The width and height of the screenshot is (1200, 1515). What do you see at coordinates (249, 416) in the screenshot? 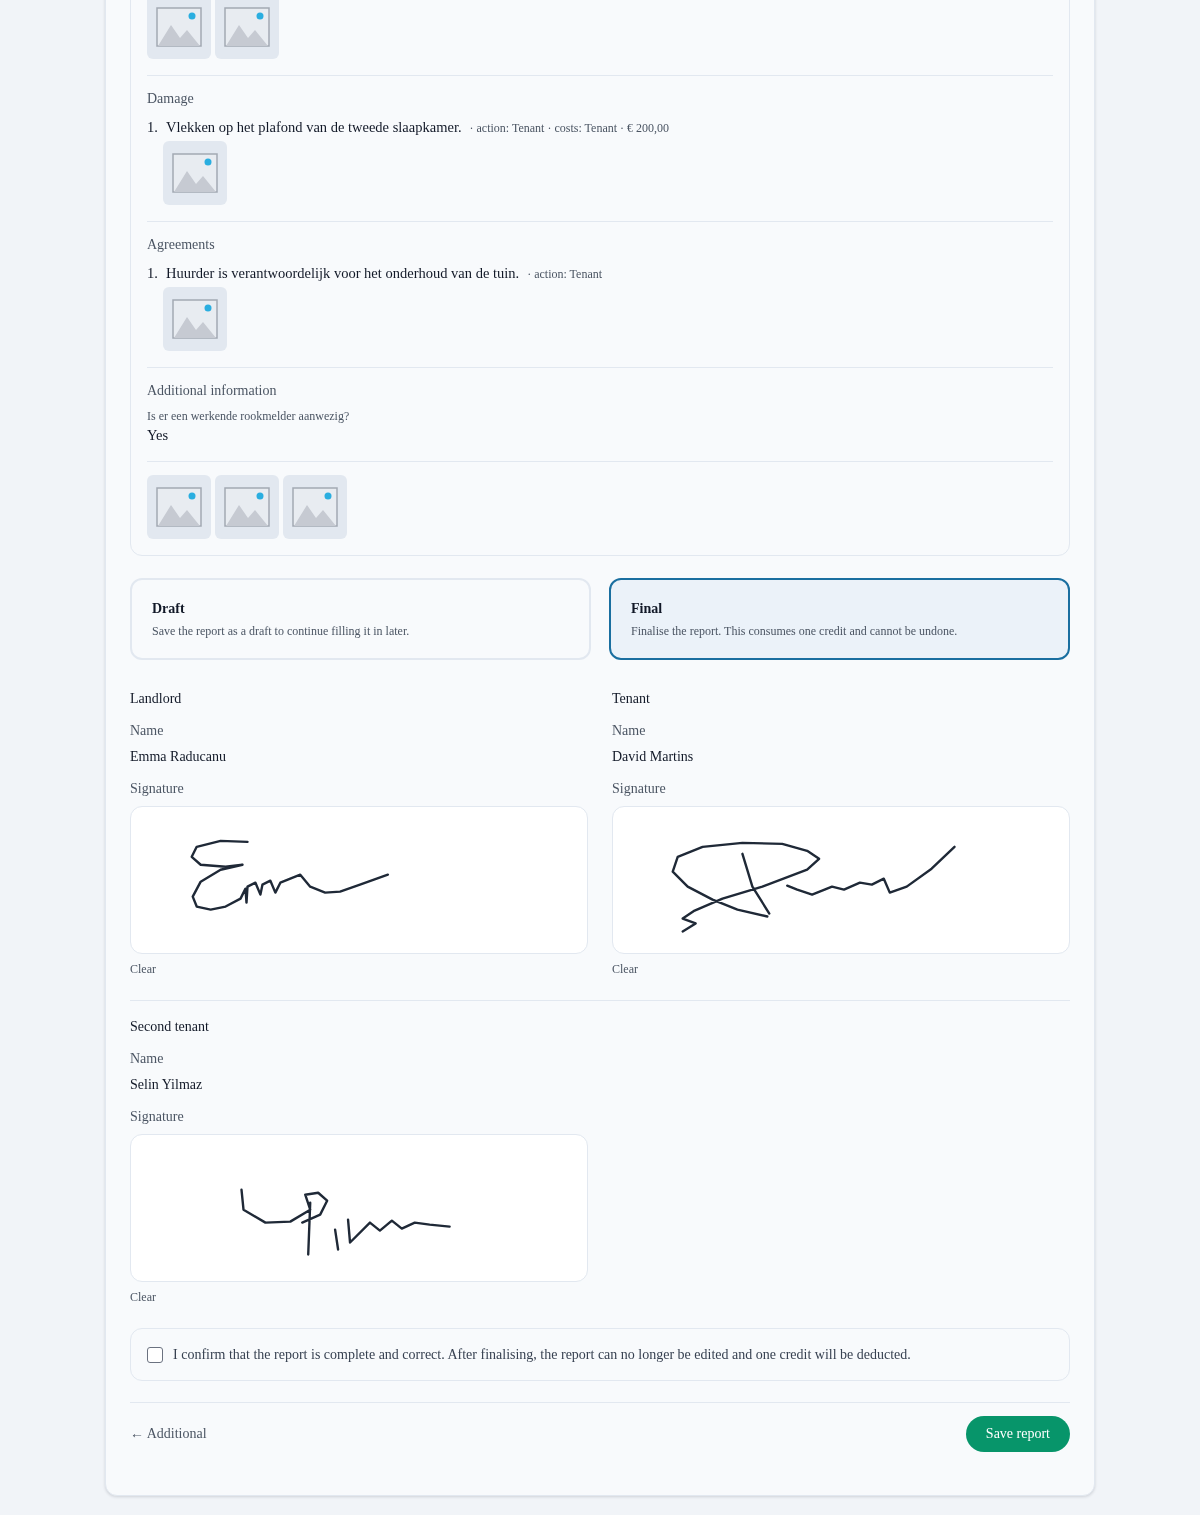
I see `question-label: Is er een werkende rookmelder aanwezig?` at bounding box center [249, 416].